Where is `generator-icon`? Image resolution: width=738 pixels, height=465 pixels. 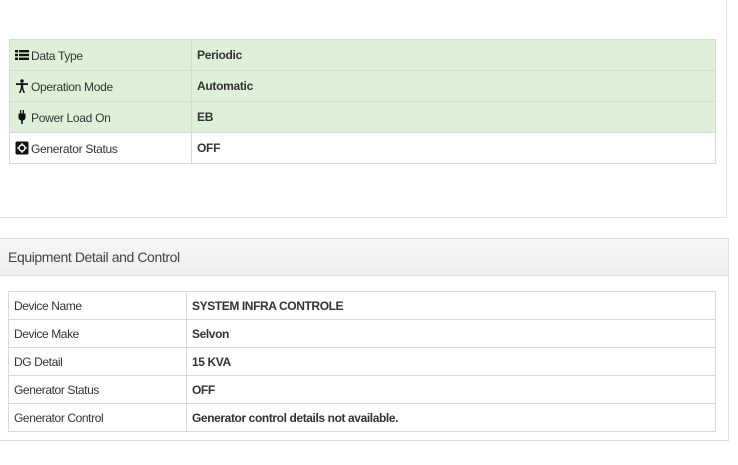 generator-icon is located at coordinates (22, 148).